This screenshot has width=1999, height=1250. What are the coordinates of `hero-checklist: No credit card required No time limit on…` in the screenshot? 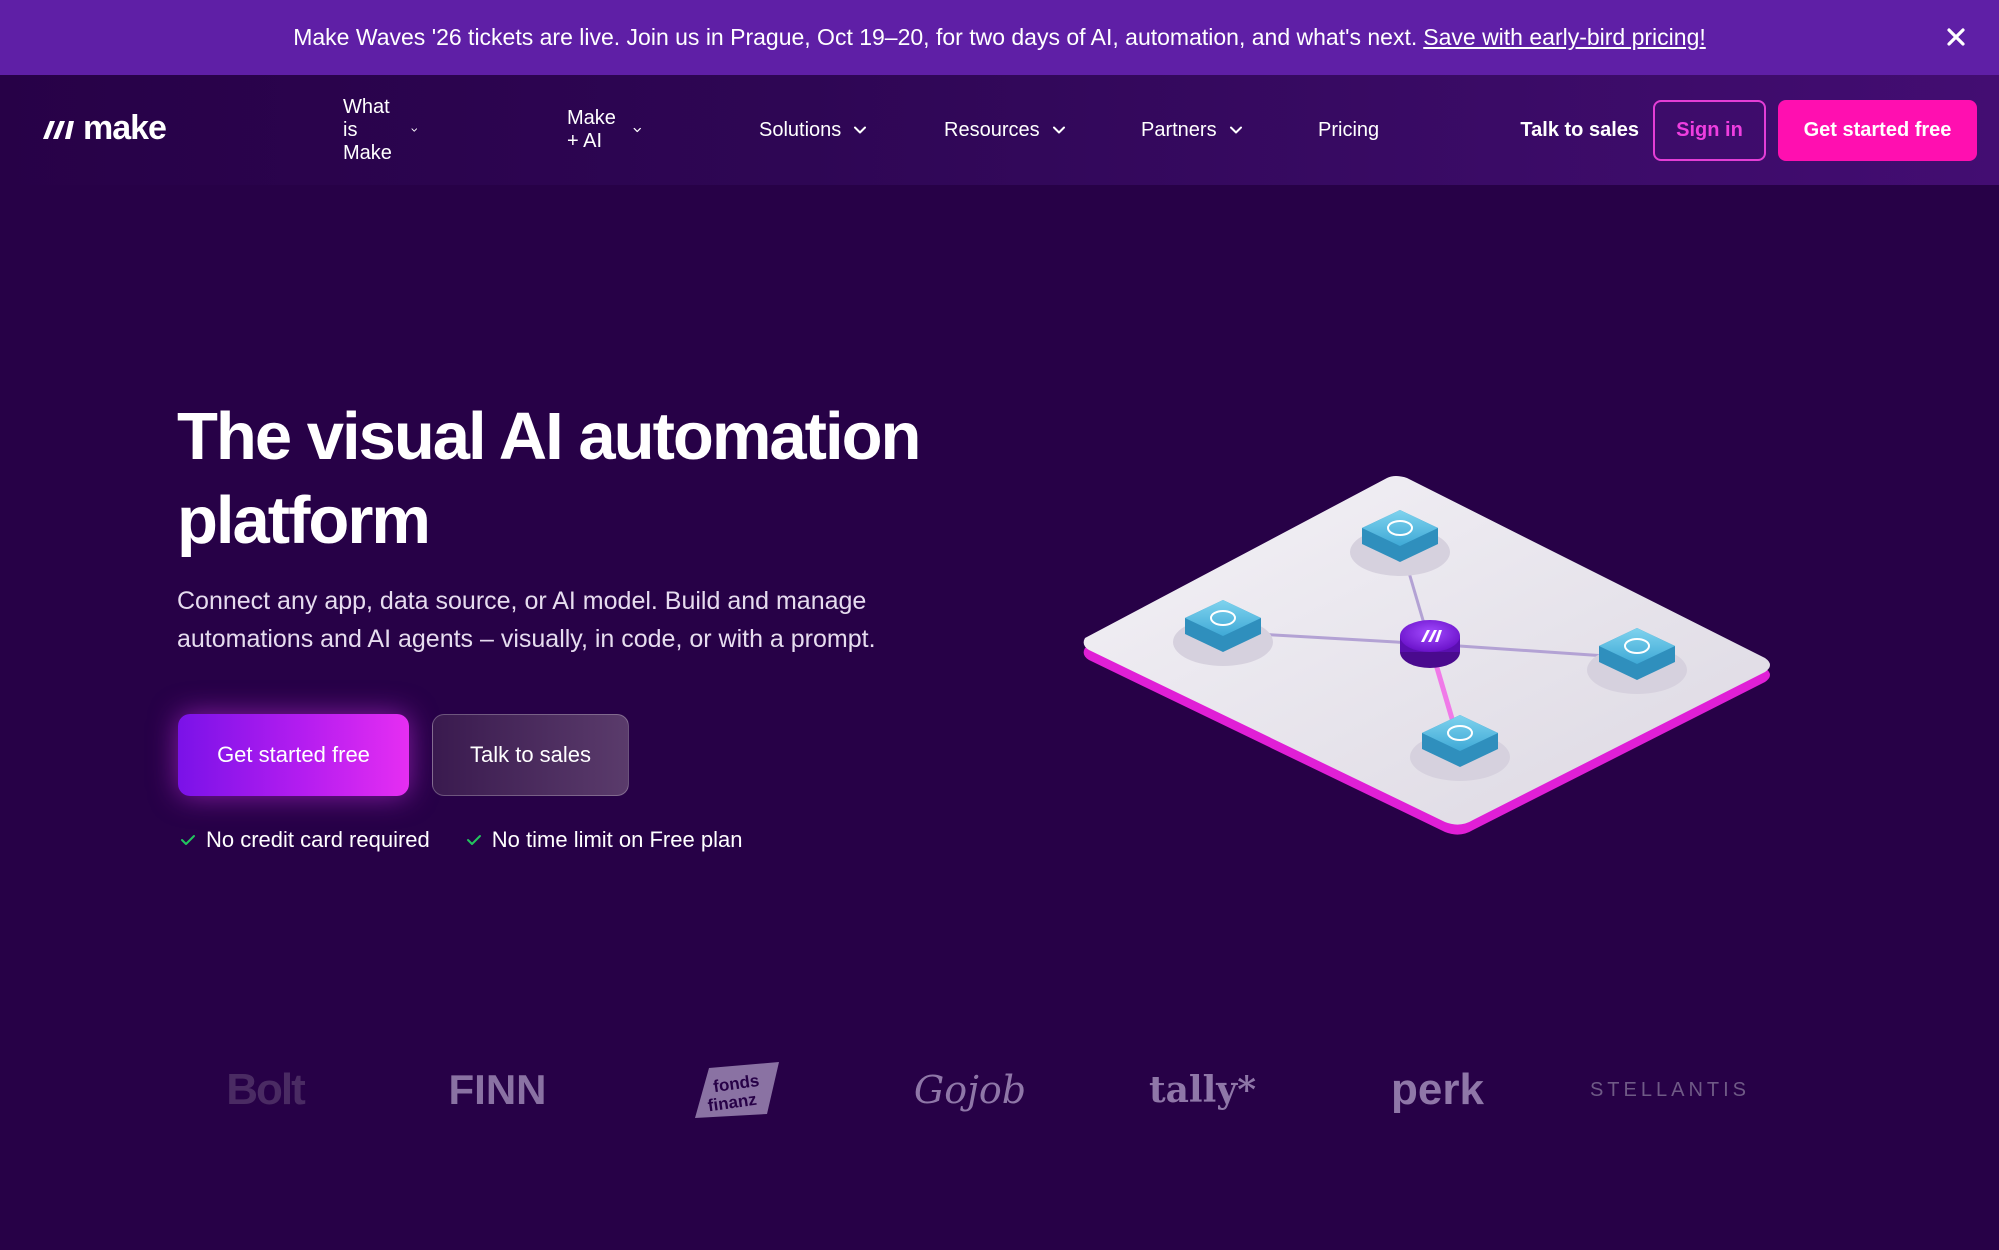 It's located at (479, 840).